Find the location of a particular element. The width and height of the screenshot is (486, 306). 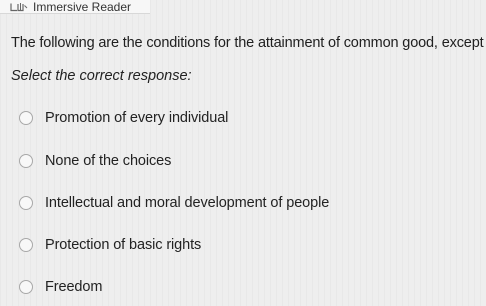

option-label: Promotion of every individual is located at coordinates (136, 118).